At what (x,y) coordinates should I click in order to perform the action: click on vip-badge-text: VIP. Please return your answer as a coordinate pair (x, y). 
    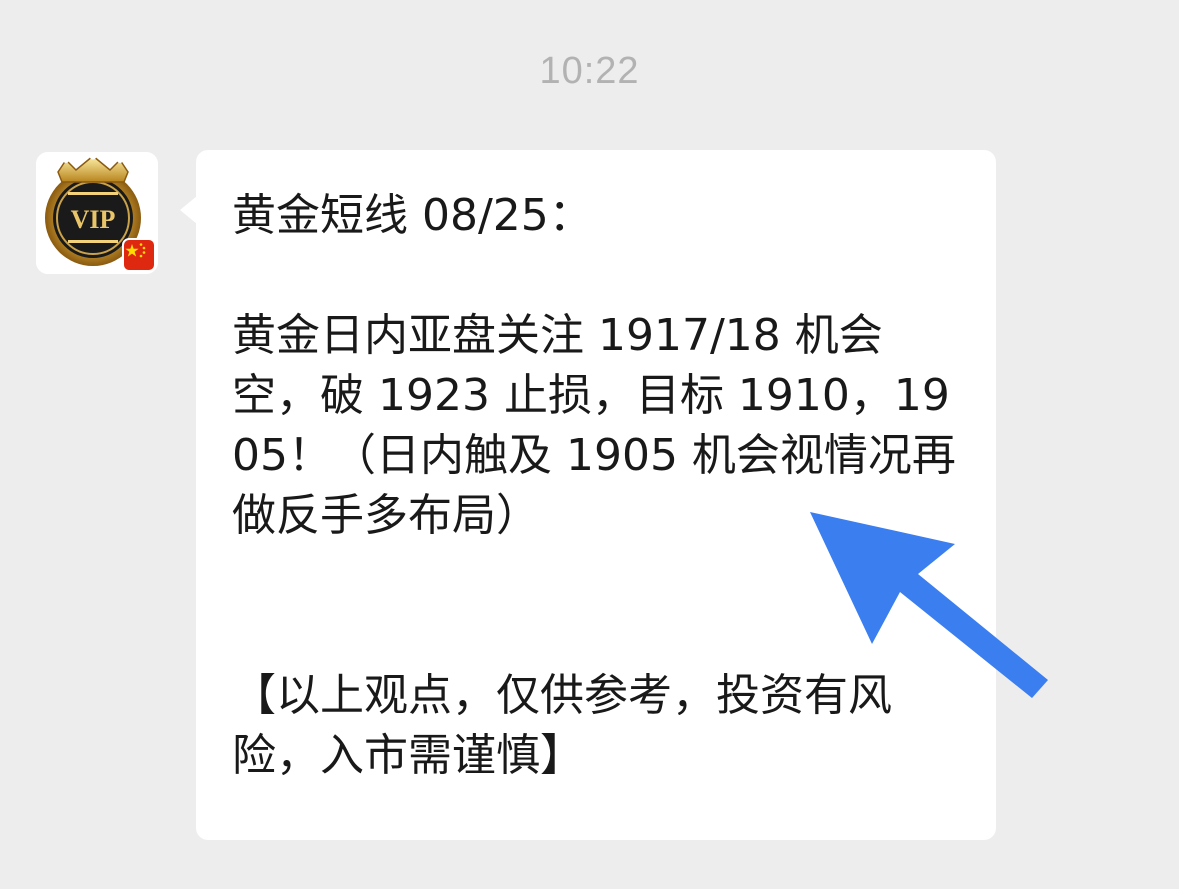
    Looking at the image, I should click on (93, 219).